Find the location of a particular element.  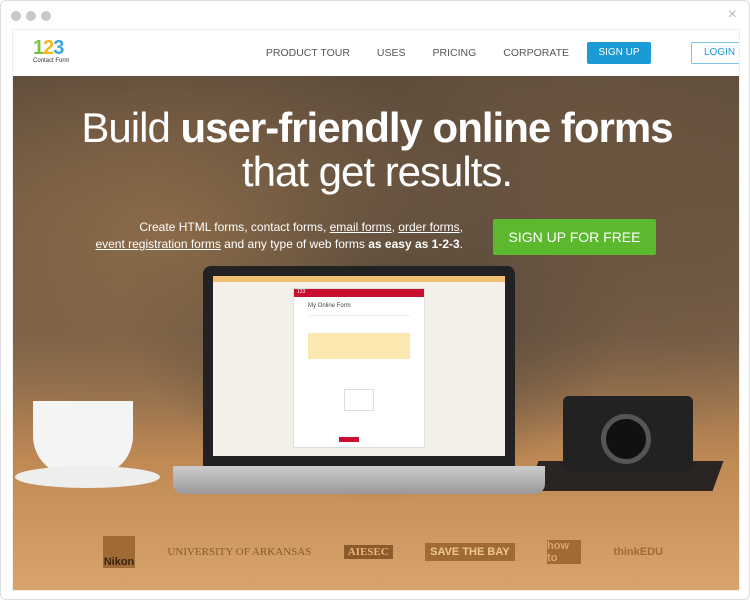

arkansas-logo: UNIVERSITY OF ARKANSAS is located at coordinates (239, 552).